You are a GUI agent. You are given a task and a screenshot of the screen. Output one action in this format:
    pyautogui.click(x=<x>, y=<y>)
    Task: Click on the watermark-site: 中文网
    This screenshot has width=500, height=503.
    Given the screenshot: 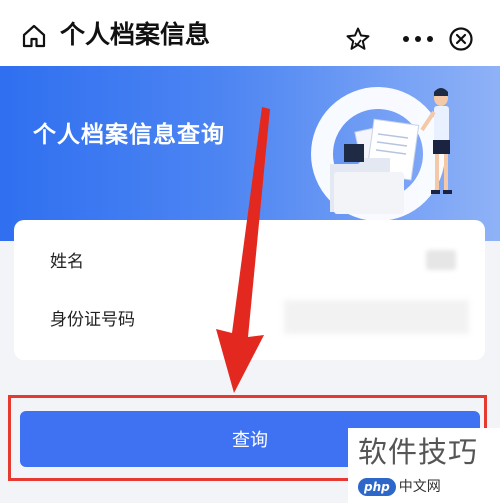 What is the action you would take?
    pyautogui.click(x=419, y=487)
    